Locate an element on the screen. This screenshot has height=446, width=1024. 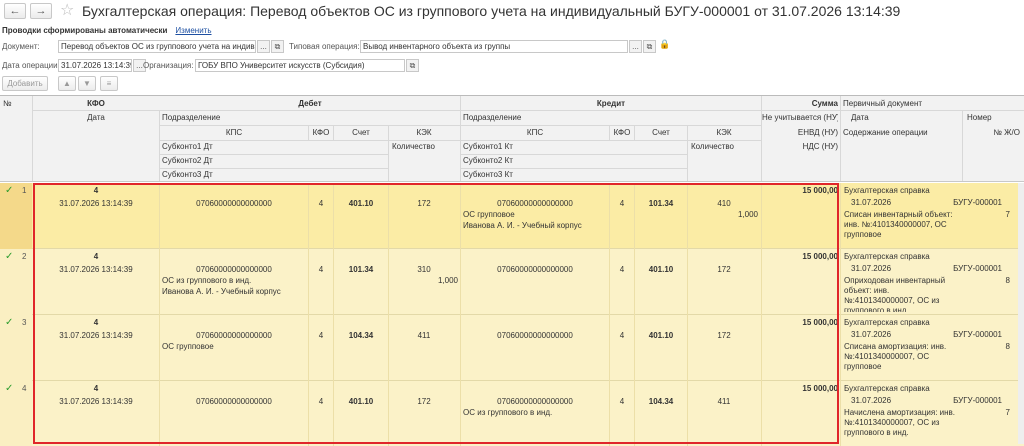
col-kt-quantity: Количество is located at coordinates (712, 147).